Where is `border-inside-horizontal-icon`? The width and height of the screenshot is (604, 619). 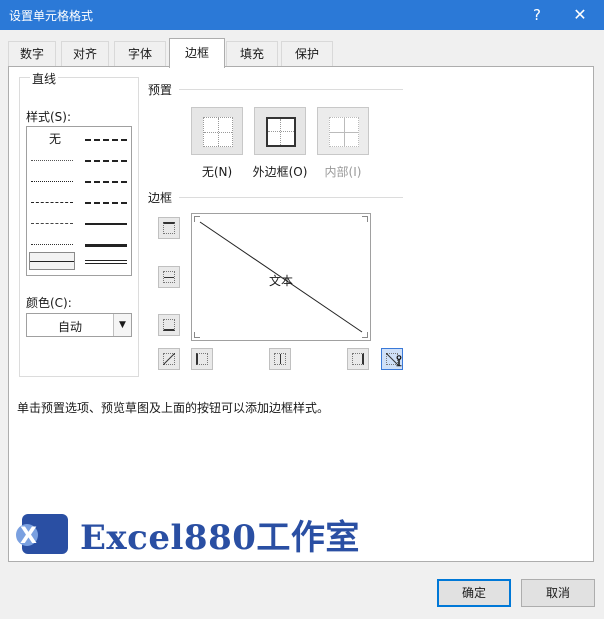
border-inside-horizontal-icon is located at coordinates (169, 277).